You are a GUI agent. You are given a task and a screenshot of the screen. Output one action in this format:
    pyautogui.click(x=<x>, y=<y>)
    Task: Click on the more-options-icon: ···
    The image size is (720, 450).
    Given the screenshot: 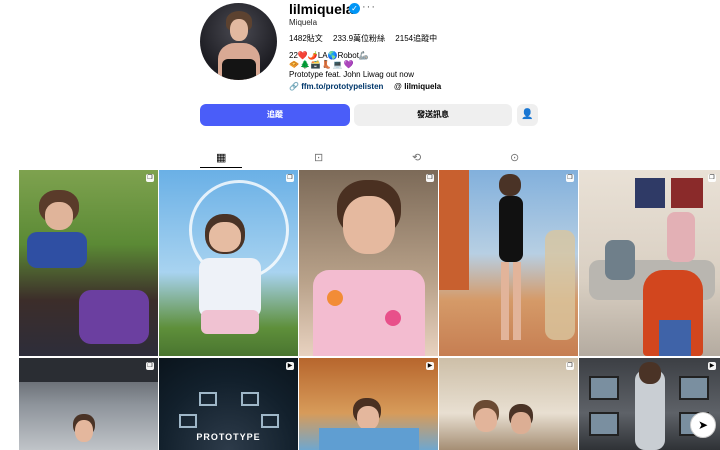 What is the action you would take?
    pyautogui.click(x=369, y=7)
    